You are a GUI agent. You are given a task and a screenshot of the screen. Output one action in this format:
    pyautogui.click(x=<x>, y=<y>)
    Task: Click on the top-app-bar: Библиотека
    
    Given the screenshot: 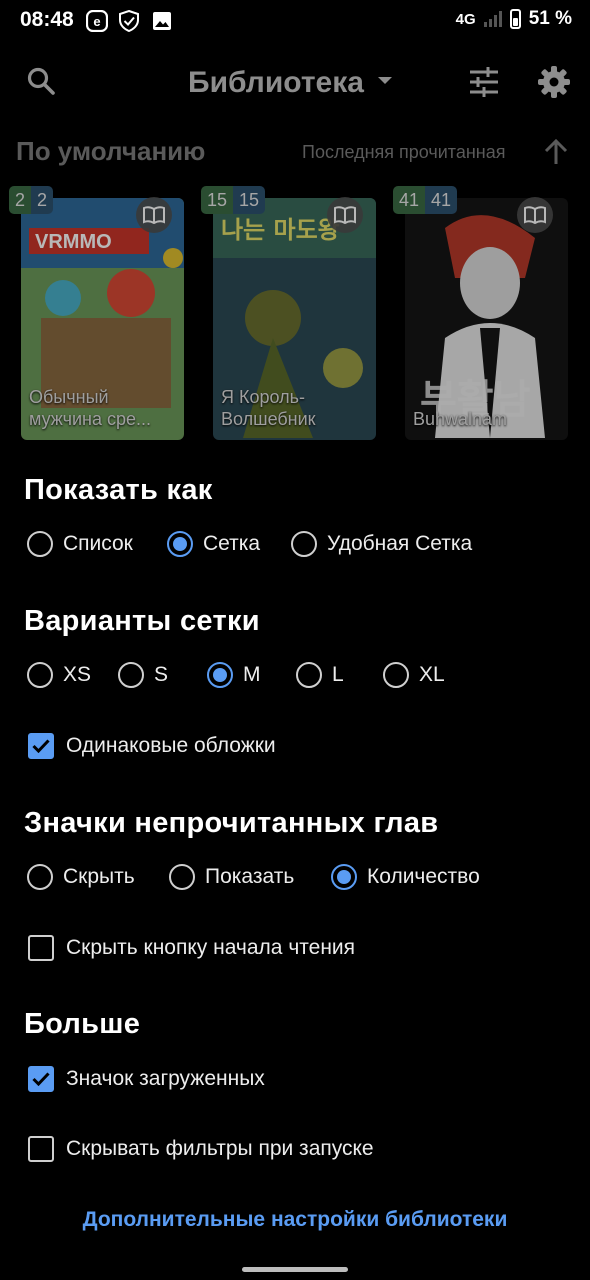 What is the action you would take?
    pyautogui.click(x=295, y=82)
    